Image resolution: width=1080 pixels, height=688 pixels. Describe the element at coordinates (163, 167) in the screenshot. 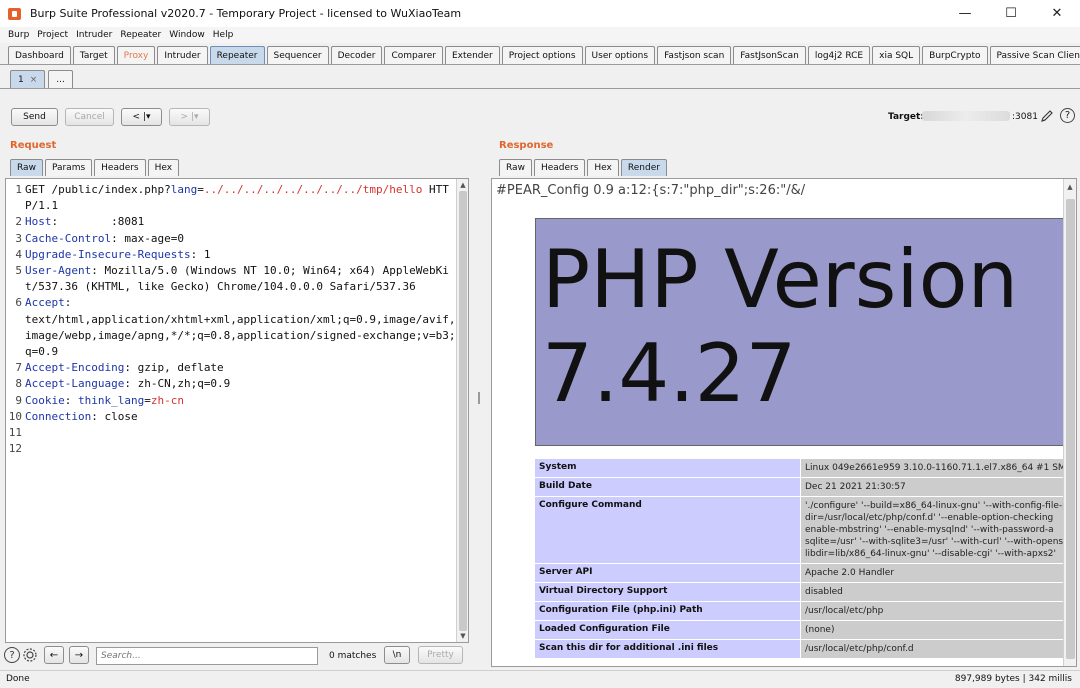

I see `request-tab-hex: Hex` at that location.